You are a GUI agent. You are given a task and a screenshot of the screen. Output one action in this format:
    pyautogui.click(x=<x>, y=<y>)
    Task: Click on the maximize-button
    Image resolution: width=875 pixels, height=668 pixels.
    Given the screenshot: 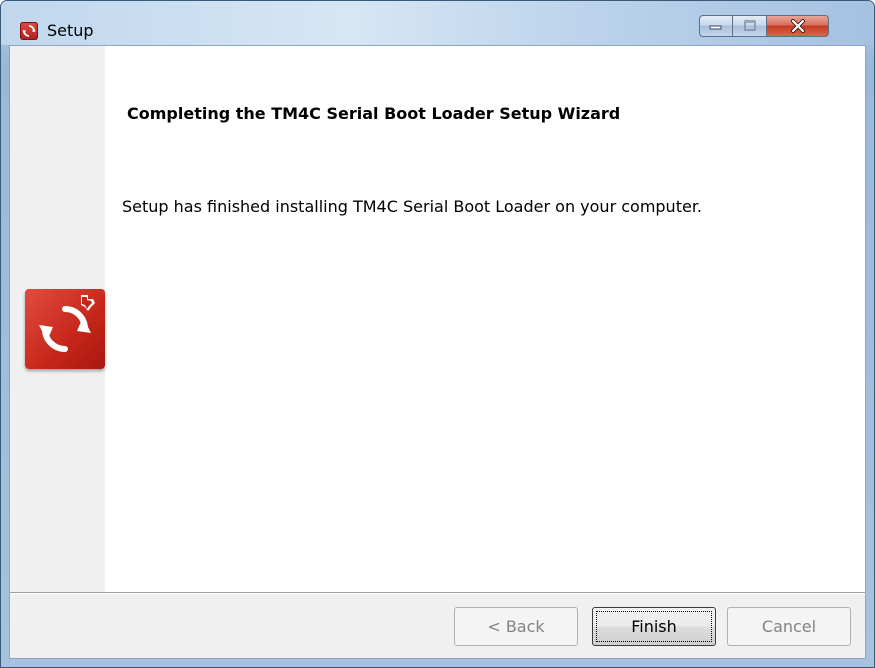 What is the action you would take?
    pyautogui.click(x=750, y=26)
    